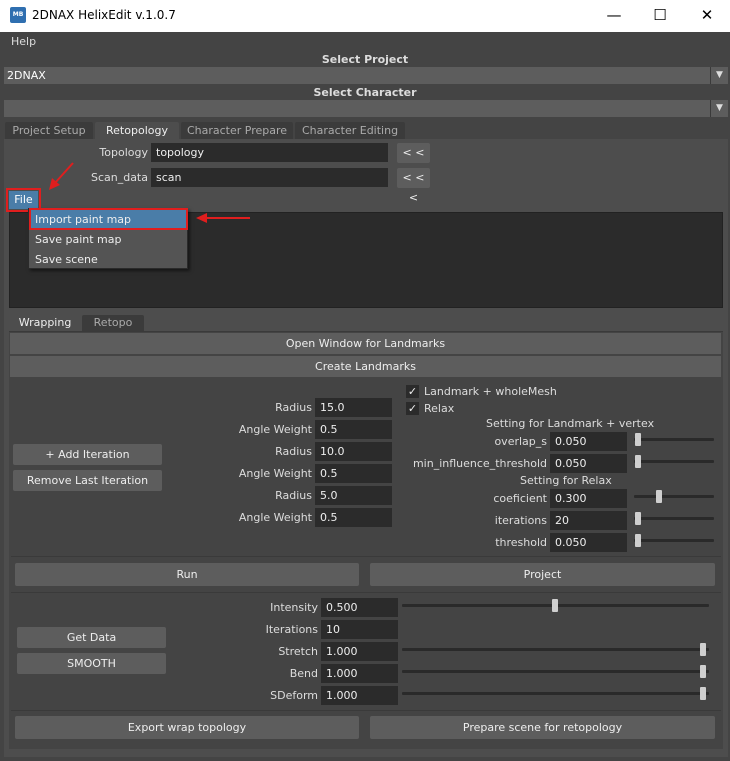 The image size is (730, 761). What do you see at coordinates (45, 323) in the screenshot?
I see `tab-wrapping: Wrapping` at bounding box center [45, 323].